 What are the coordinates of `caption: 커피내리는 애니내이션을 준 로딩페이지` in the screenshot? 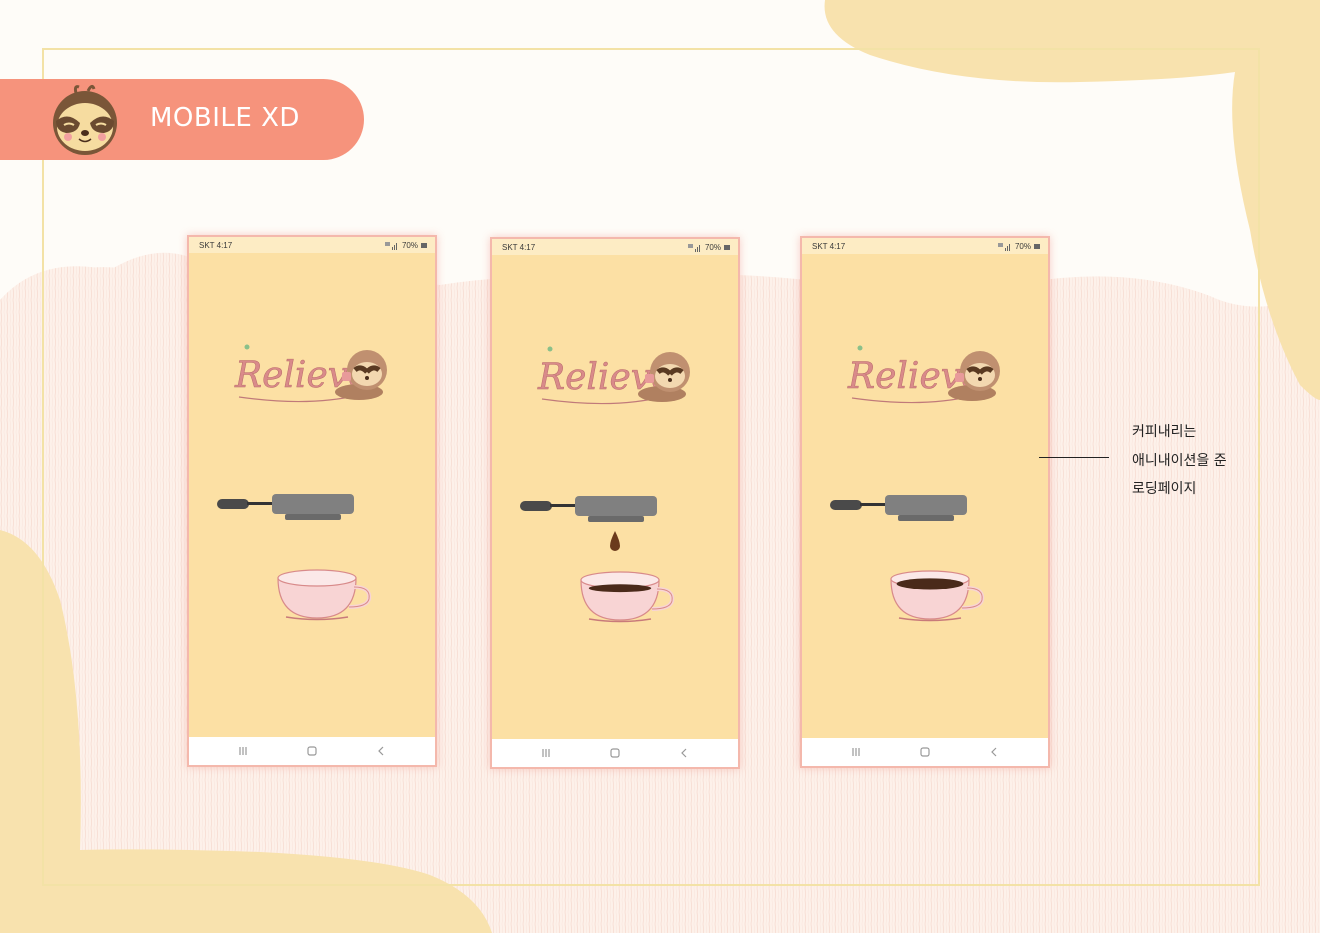 It's located at (1179, 461).